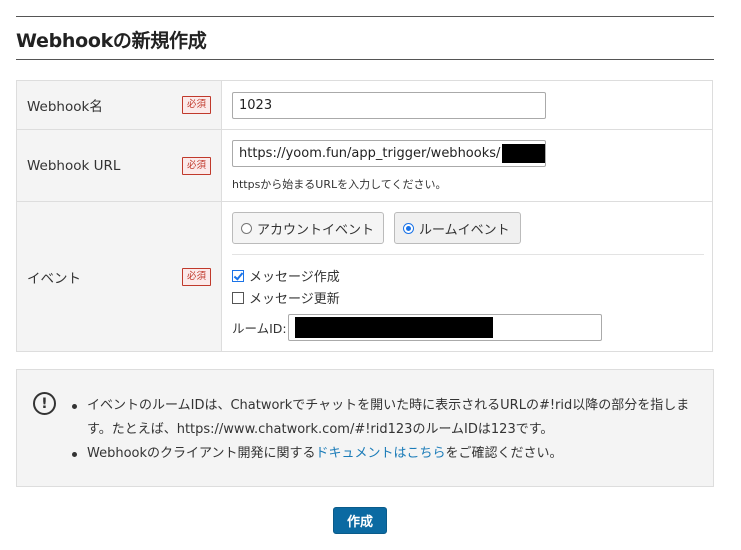 Image resolution: width=741 pixels, height=550 pixels. What do you see at coordinates (246, 228) in the screenshot?
I see `account-event-radio-icon` at bounding box center [246, 228].